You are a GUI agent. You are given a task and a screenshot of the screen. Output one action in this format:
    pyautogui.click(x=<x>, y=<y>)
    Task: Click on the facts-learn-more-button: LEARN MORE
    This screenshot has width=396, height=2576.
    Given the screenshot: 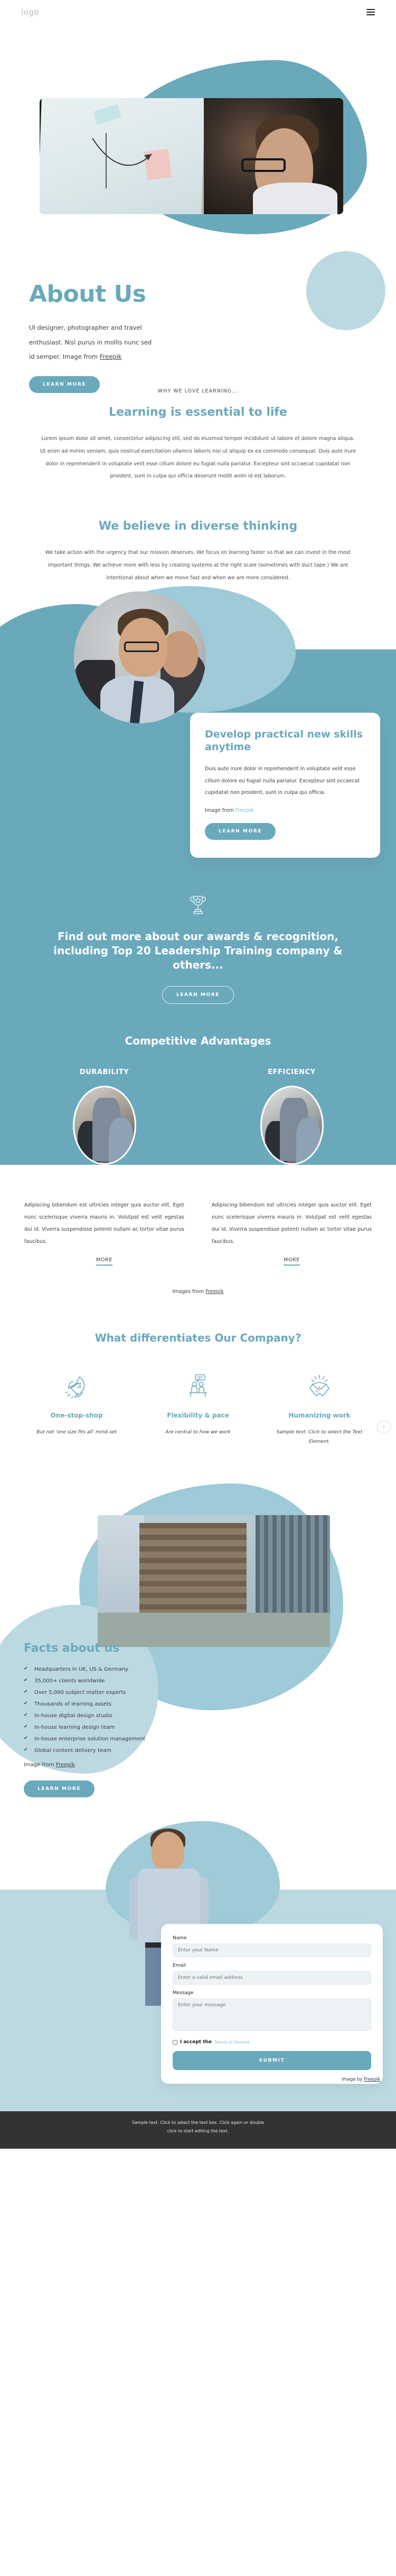 What is the action you would take?
    pyautogui.click(x=60, y=1789)
    